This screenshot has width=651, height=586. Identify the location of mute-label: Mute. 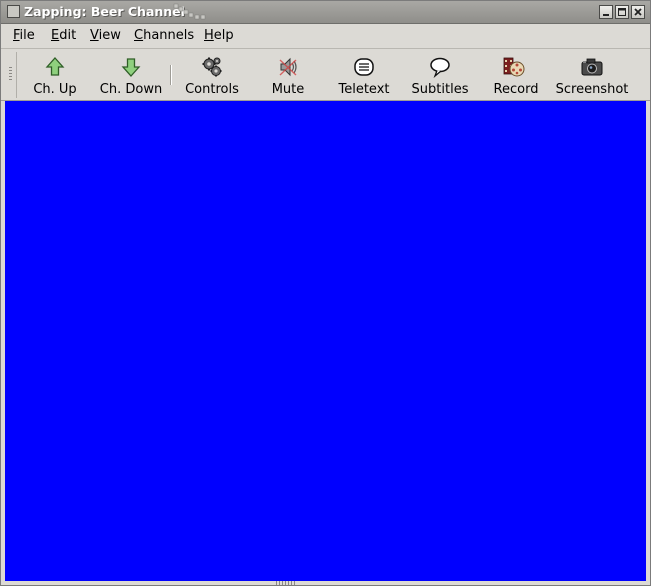
(288, 89).